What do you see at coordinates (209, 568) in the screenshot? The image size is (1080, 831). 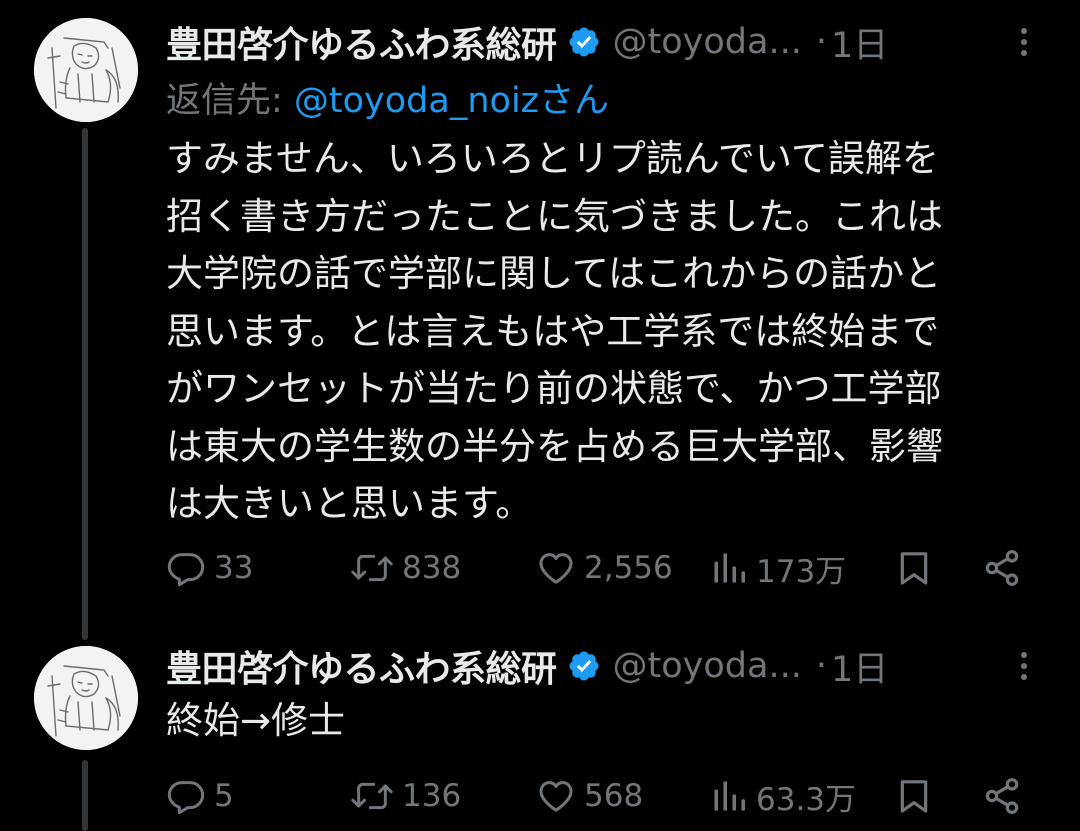 I see `reply-button: 33` at bounding box center [209, 568].